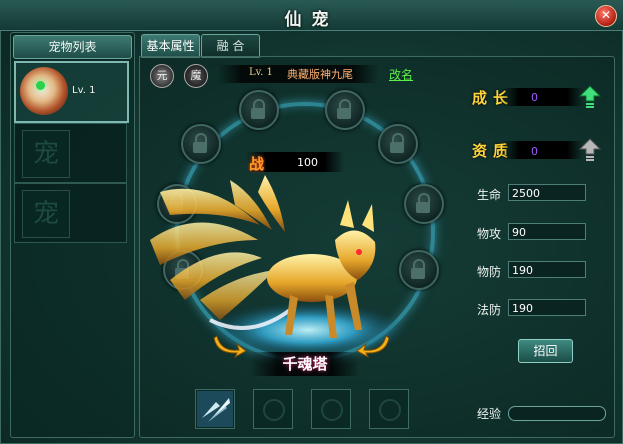 This screenshot has width=623, height=444. I want to click on battle-power-value: 100, so click(307, 162).